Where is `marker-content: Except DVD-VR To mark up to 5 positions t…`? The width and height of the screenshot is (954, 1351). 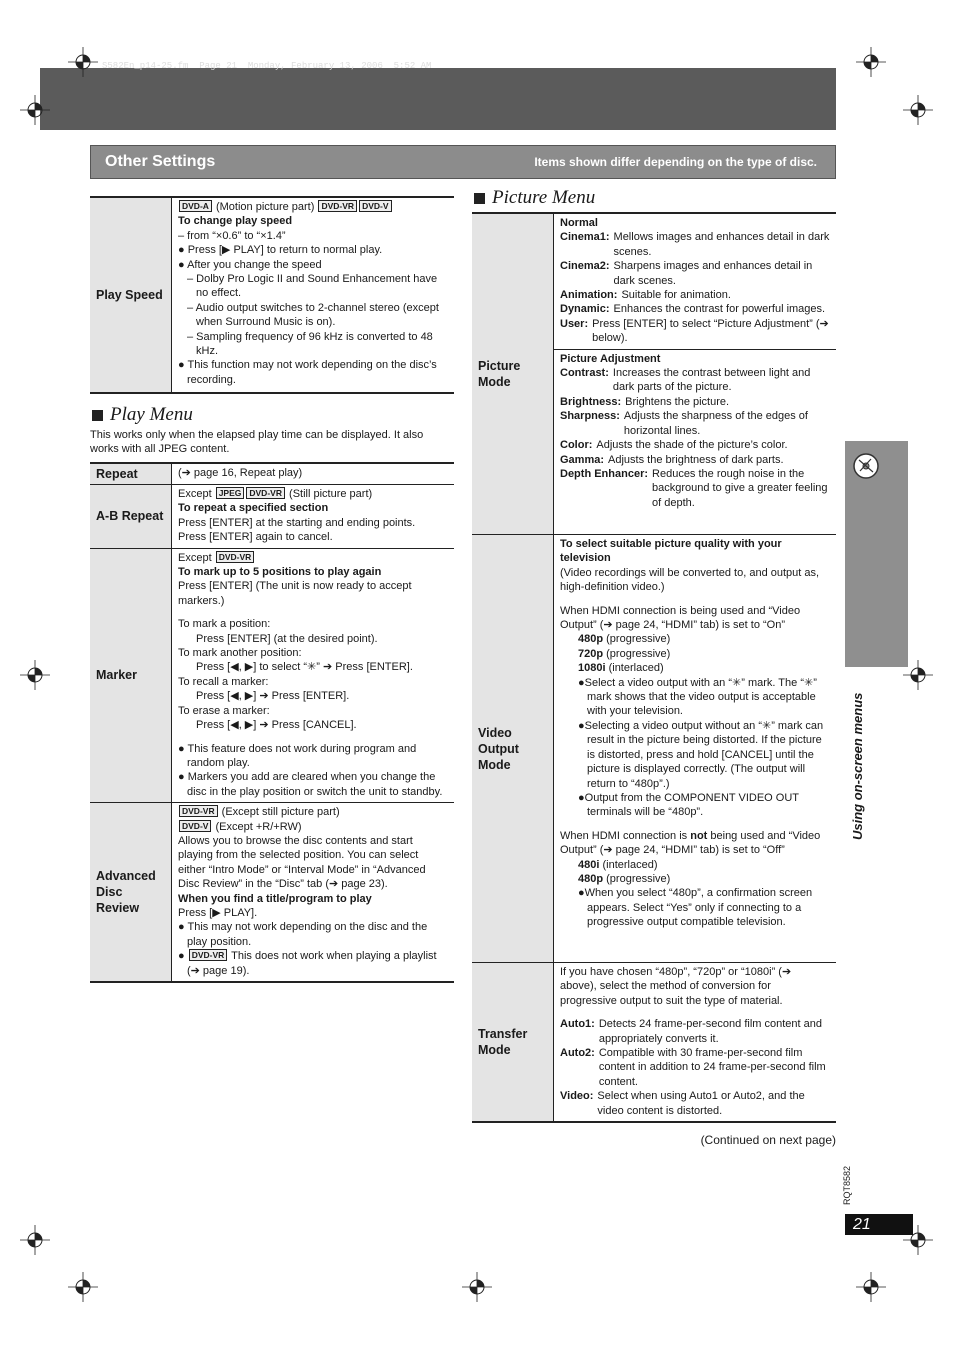
marker-content: Except DVD-VR To mark up to 5 positions t… is located at coordinates (313, 676).